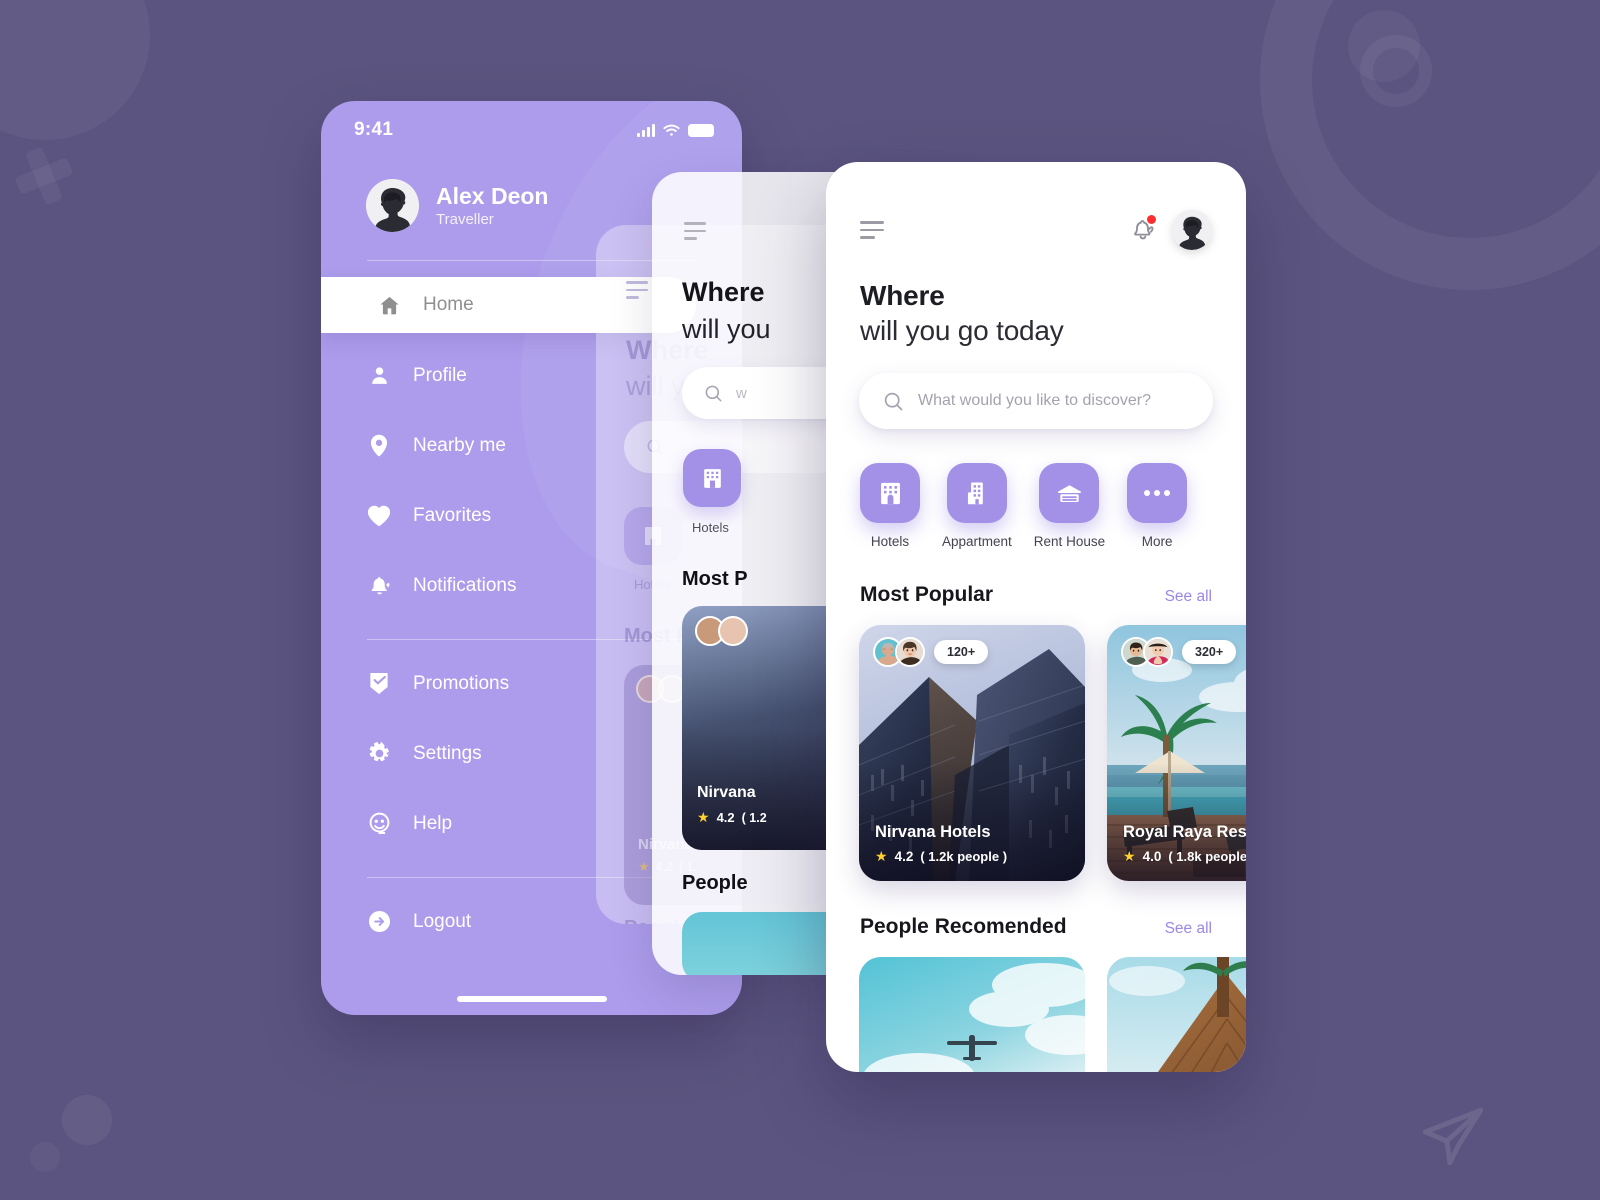  Describe the element at coordinates (1184, 844) in the screenshot. I see `card-info: Royal Raya Resort ★ 4.0 ( 1.8k people )` at that location.